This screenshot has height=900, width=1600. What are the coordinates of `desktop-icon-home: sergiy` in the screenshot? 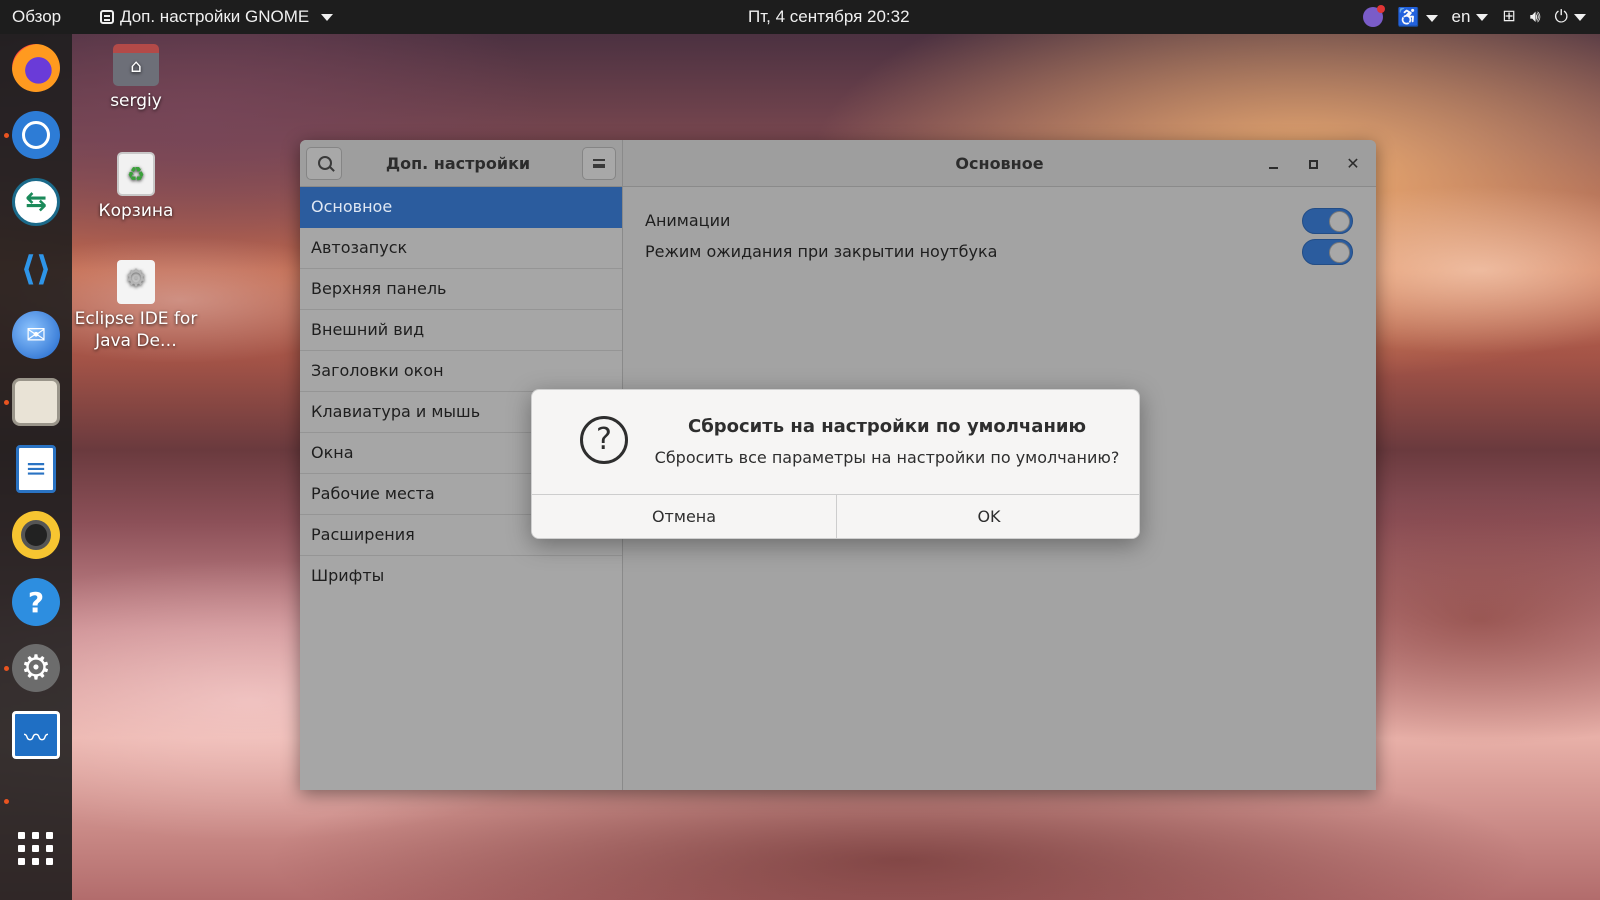 It's located at (136, 78).